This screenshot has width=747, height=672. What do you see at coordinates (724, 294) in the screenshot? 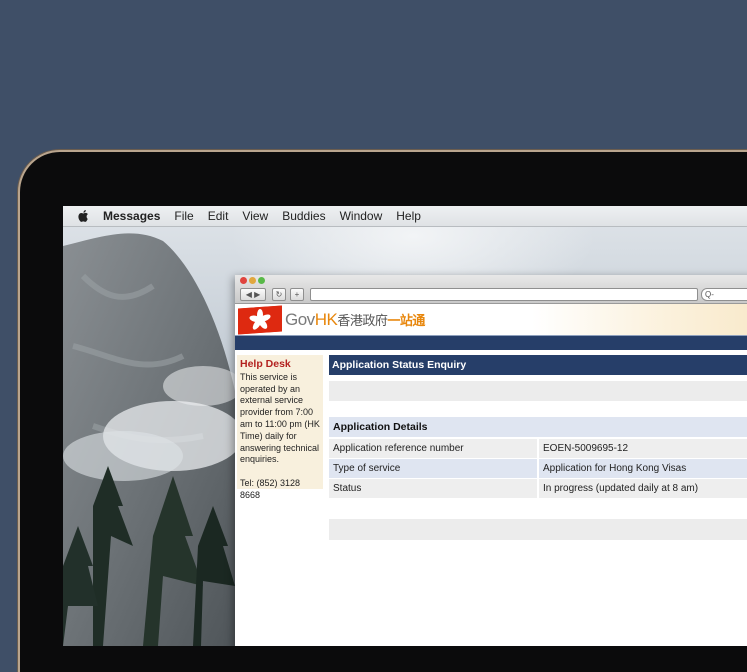
I see `search-field: Q-` at bounding box center [724, 294].